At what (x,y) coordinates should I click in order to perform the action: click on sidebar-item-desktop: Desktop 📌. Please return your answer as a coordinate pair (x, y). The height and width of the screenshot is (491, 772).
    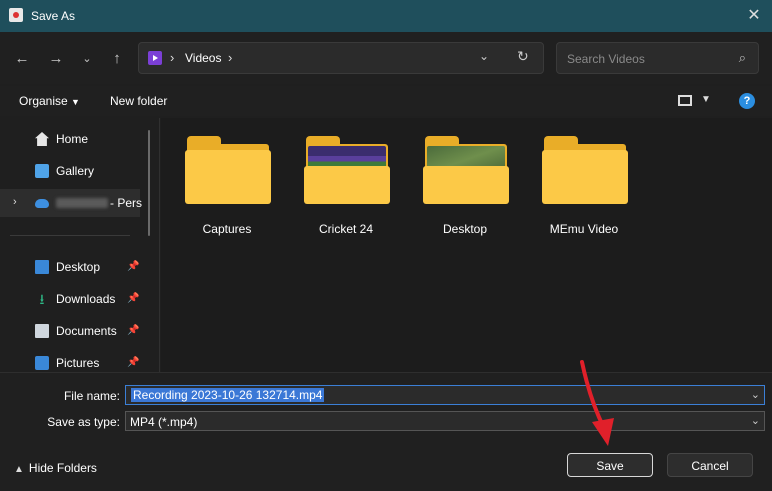
    Looking at the image, I should click on (70, 267).